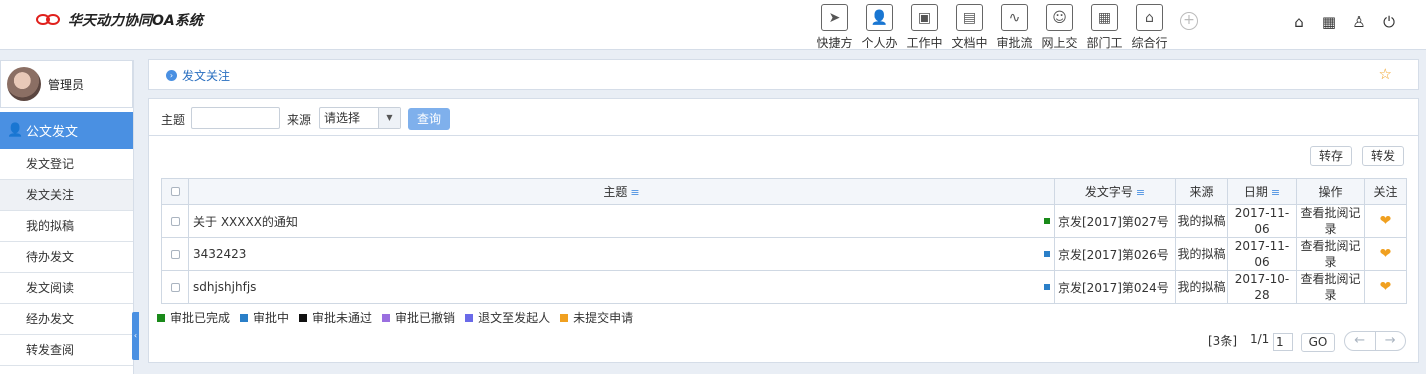 The width and height of the screenshot is (1426, 374). I want to click on legend-item: 退文至发起人, so click(507, 317).